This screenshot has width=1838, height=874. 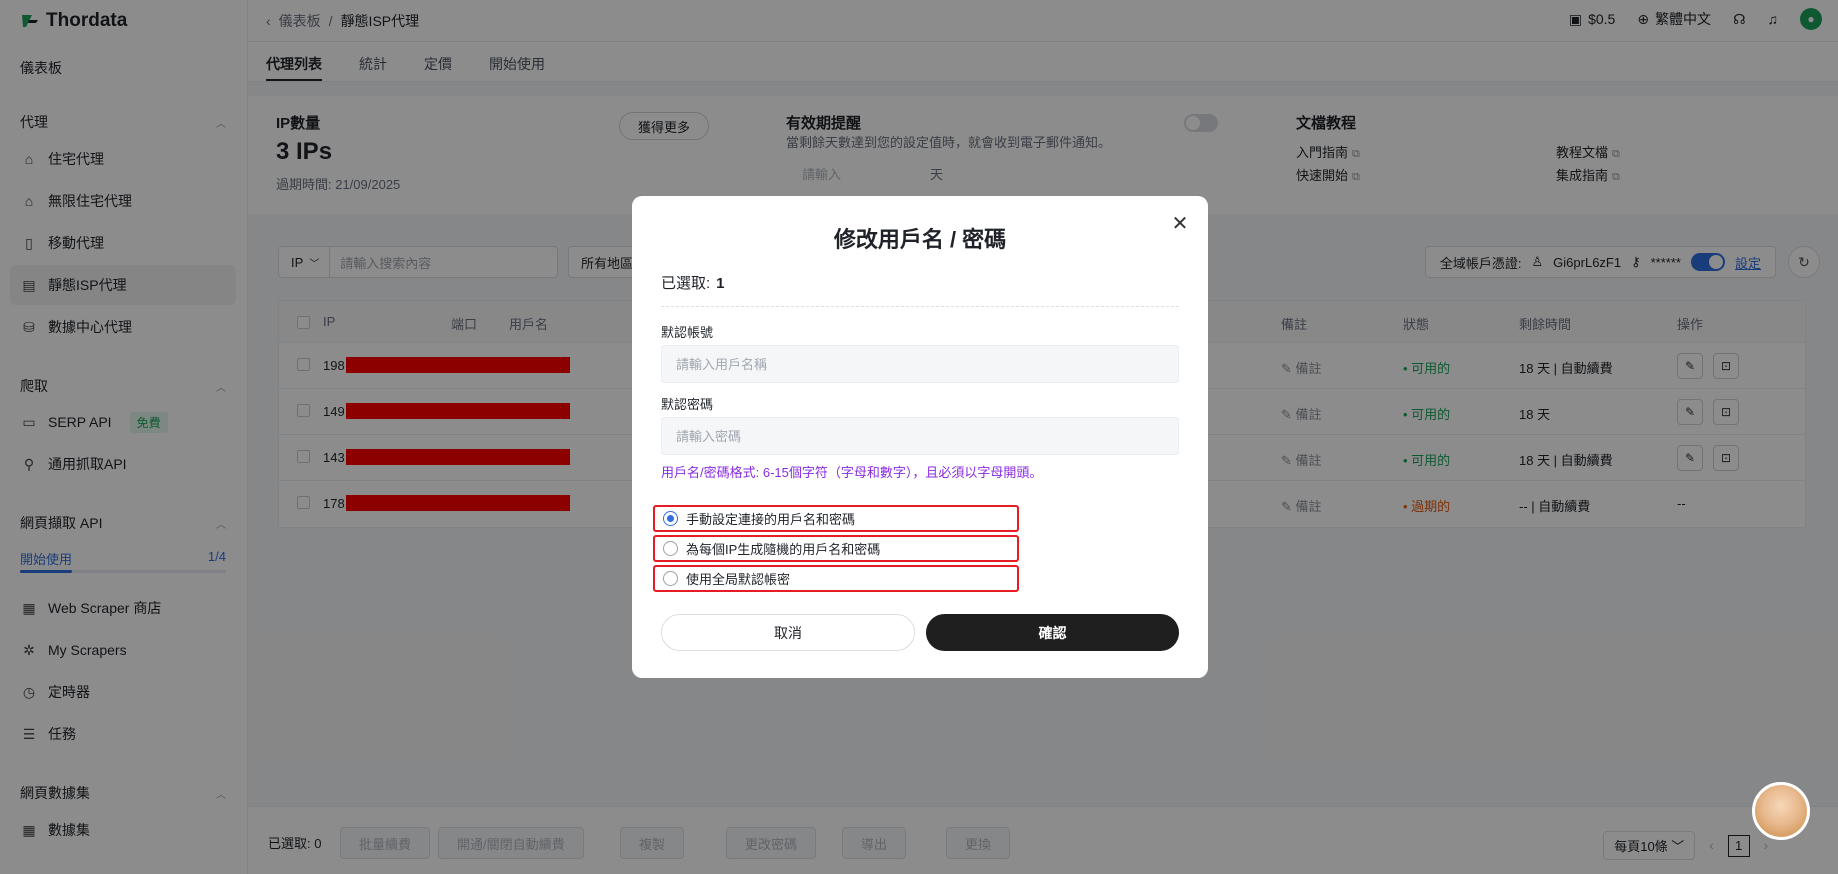 What do you see at coordinates (687, 404) in the screenshot?
I see `password-label: 默認密碼` at bounding box center [687, 404].